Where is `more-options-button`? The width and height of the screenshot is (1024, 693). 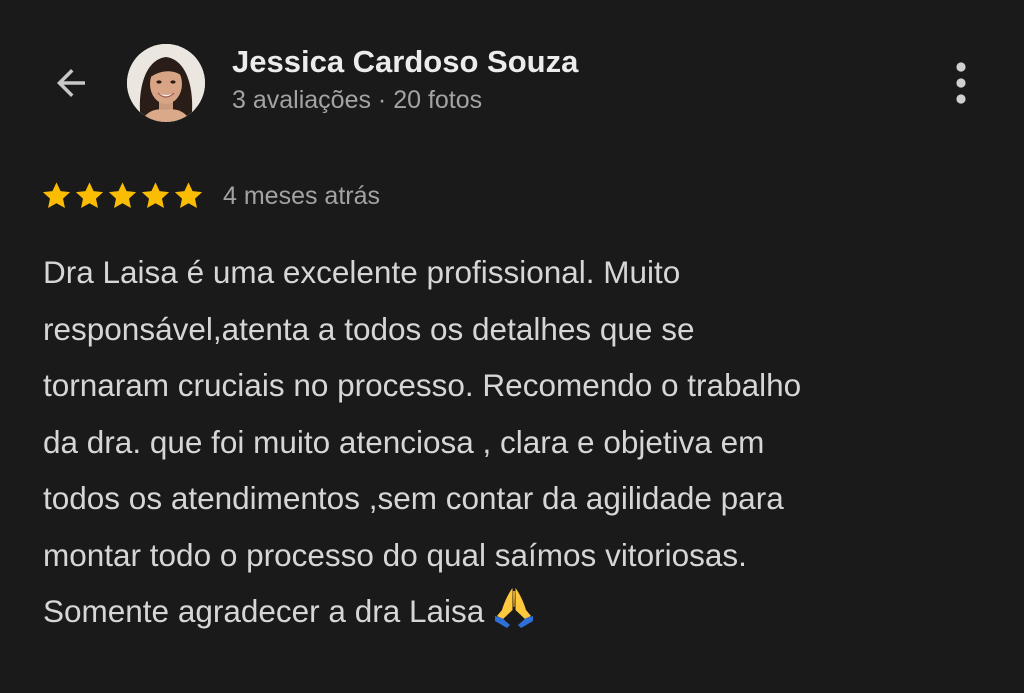
more-options-button is located at coordinates (961, 83).